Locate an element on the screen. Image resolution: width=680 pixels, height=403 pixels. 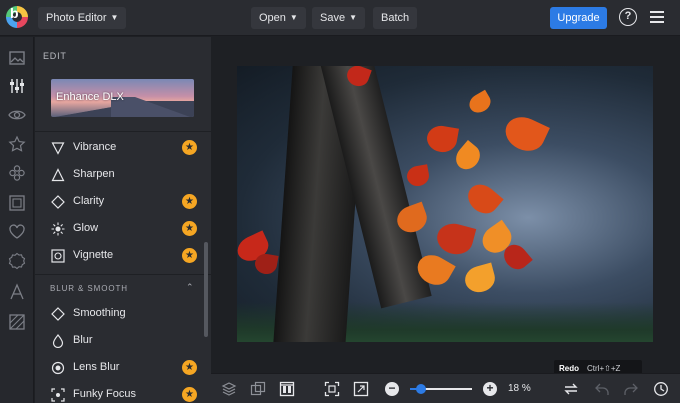
section-title: BLUR & SMOOTH is located at coordinates (89, 288).